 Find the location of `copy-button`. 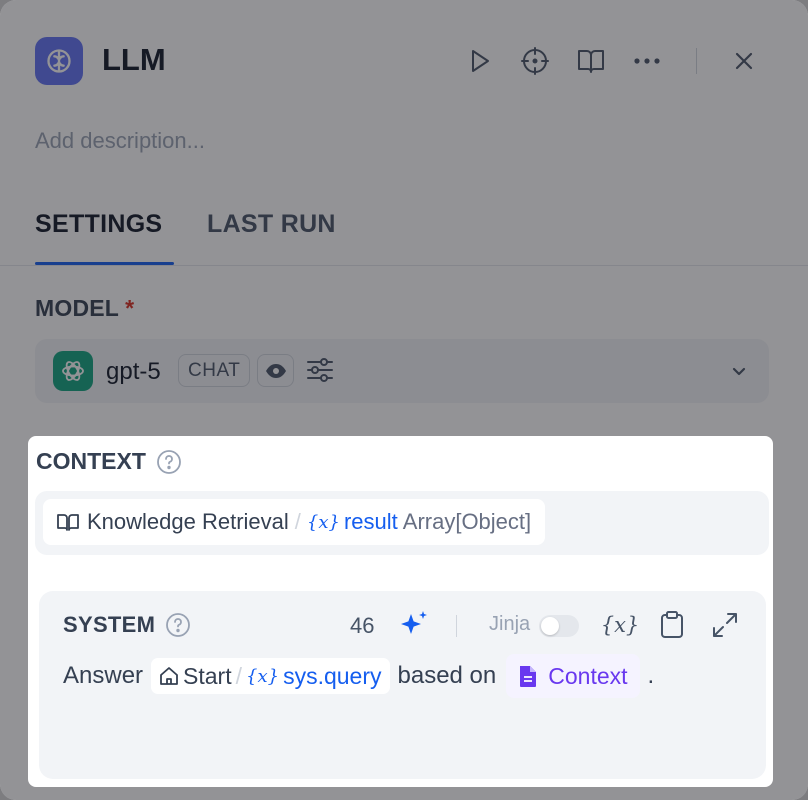

copy-button is located at coordinates (672, 625).